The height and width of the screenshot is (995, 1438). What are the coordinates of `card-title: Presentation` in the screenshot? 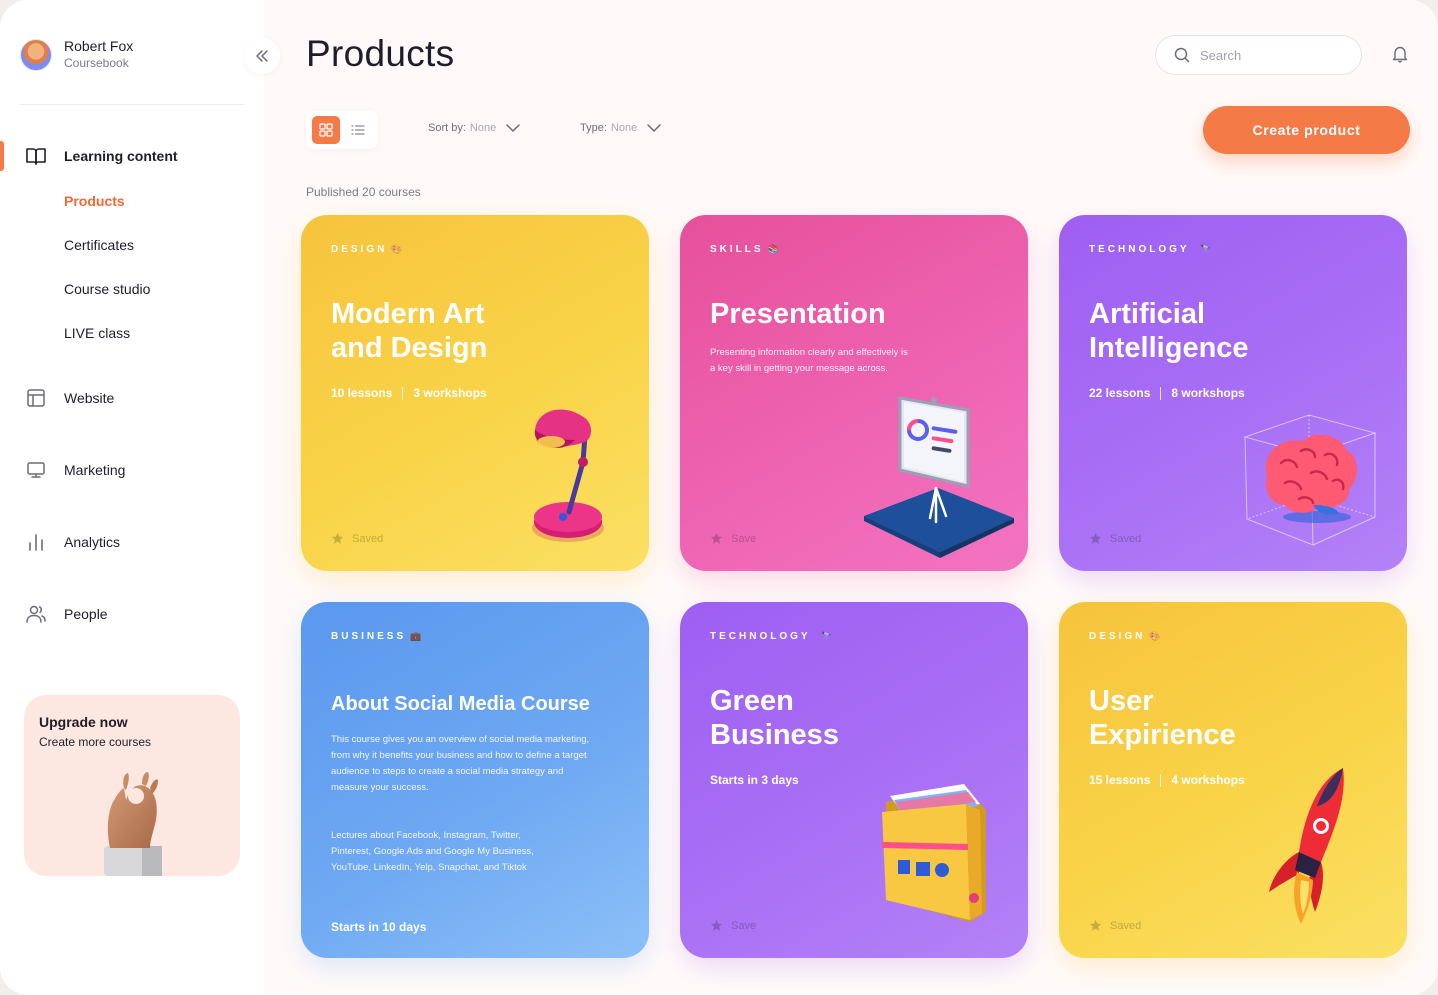 It's located at (798, 314).